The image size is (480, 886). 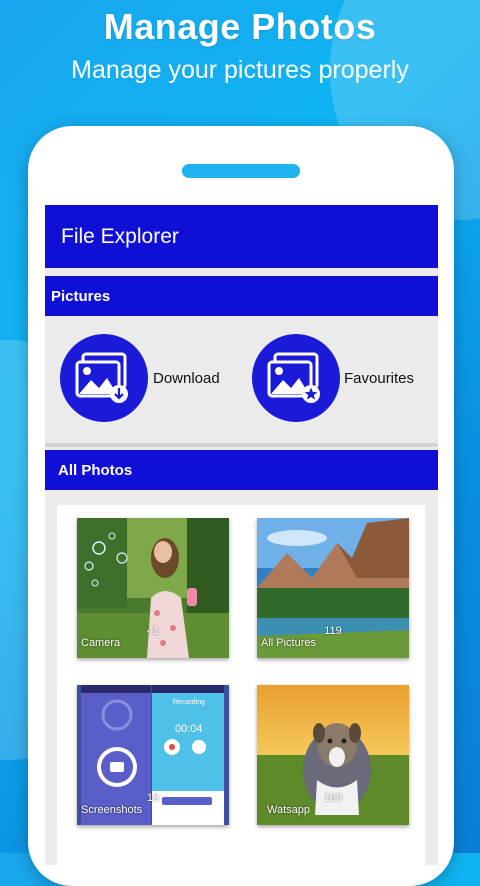 What do you see at coordinates (289, 810) in the screenshot?
I see `album-name: Watsapp` at bounding box center [289, 810].